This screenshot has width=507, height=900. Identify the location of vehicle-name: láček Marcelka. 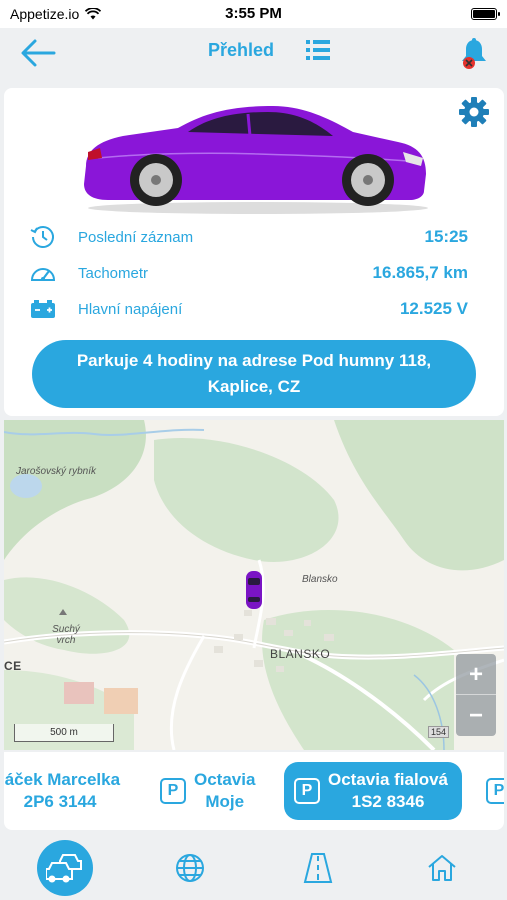
(62, 779).